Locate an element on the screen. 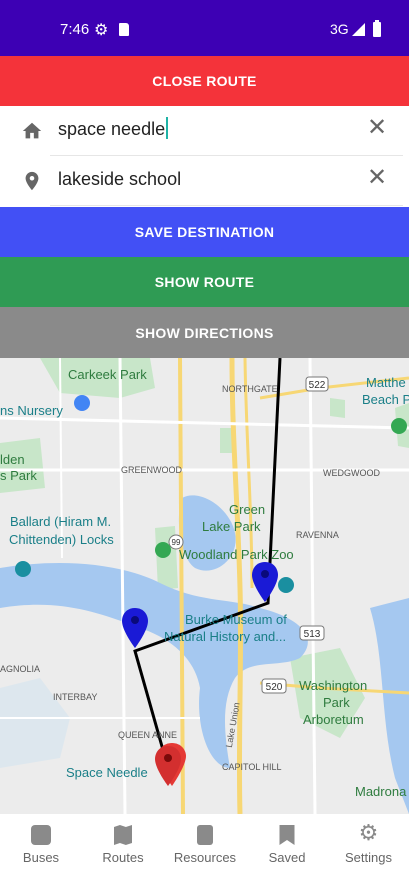 The height and width of the screenshot is (874, 409). map-label: Arboretum is located at coordinates (333, 719).